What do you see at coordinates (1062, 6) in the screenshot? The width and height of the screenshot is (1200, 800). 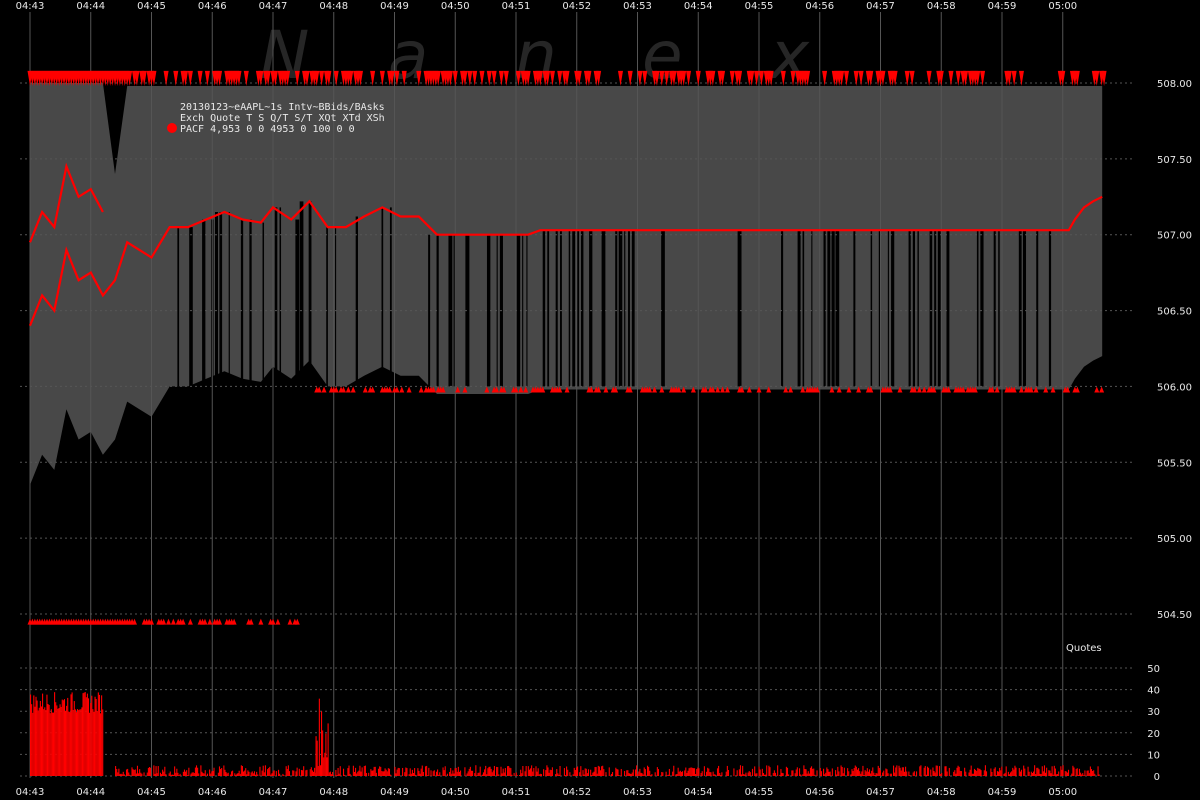 I see `x-tick-label-top: 05:00` at bounding box center [1062, 6].